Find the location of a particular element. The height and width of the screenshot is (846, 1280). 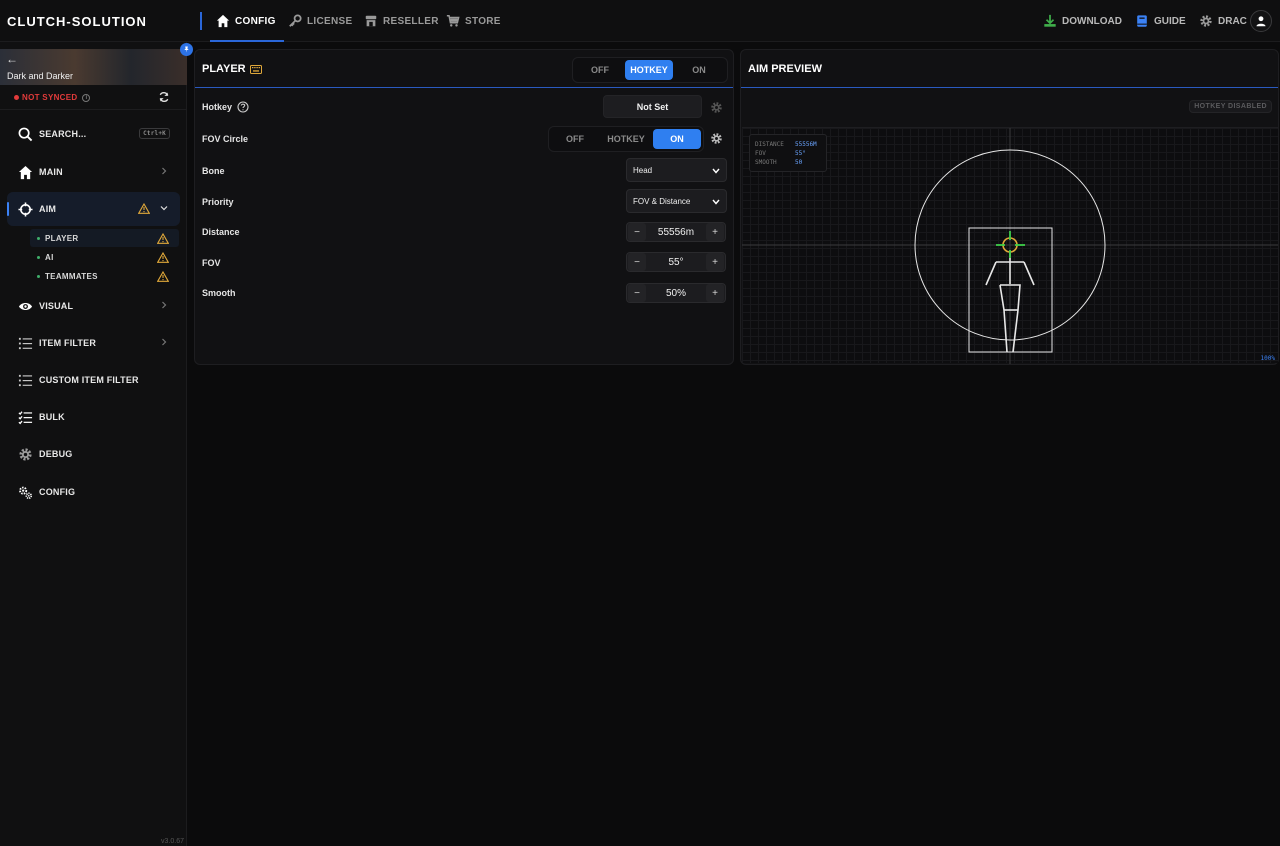

stat-value: 55556M is located at coordinates (806, 144).